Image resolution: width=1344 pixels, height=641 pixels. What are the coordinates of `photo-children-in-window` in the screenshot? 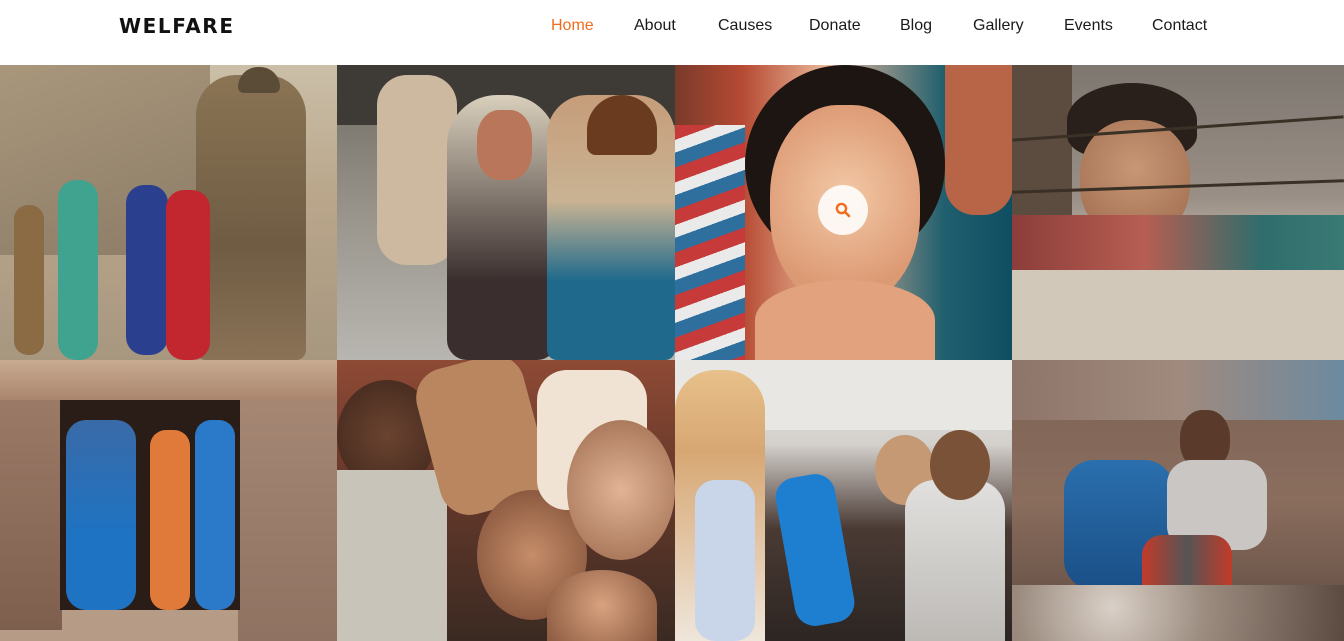 It's located at (168, 500).